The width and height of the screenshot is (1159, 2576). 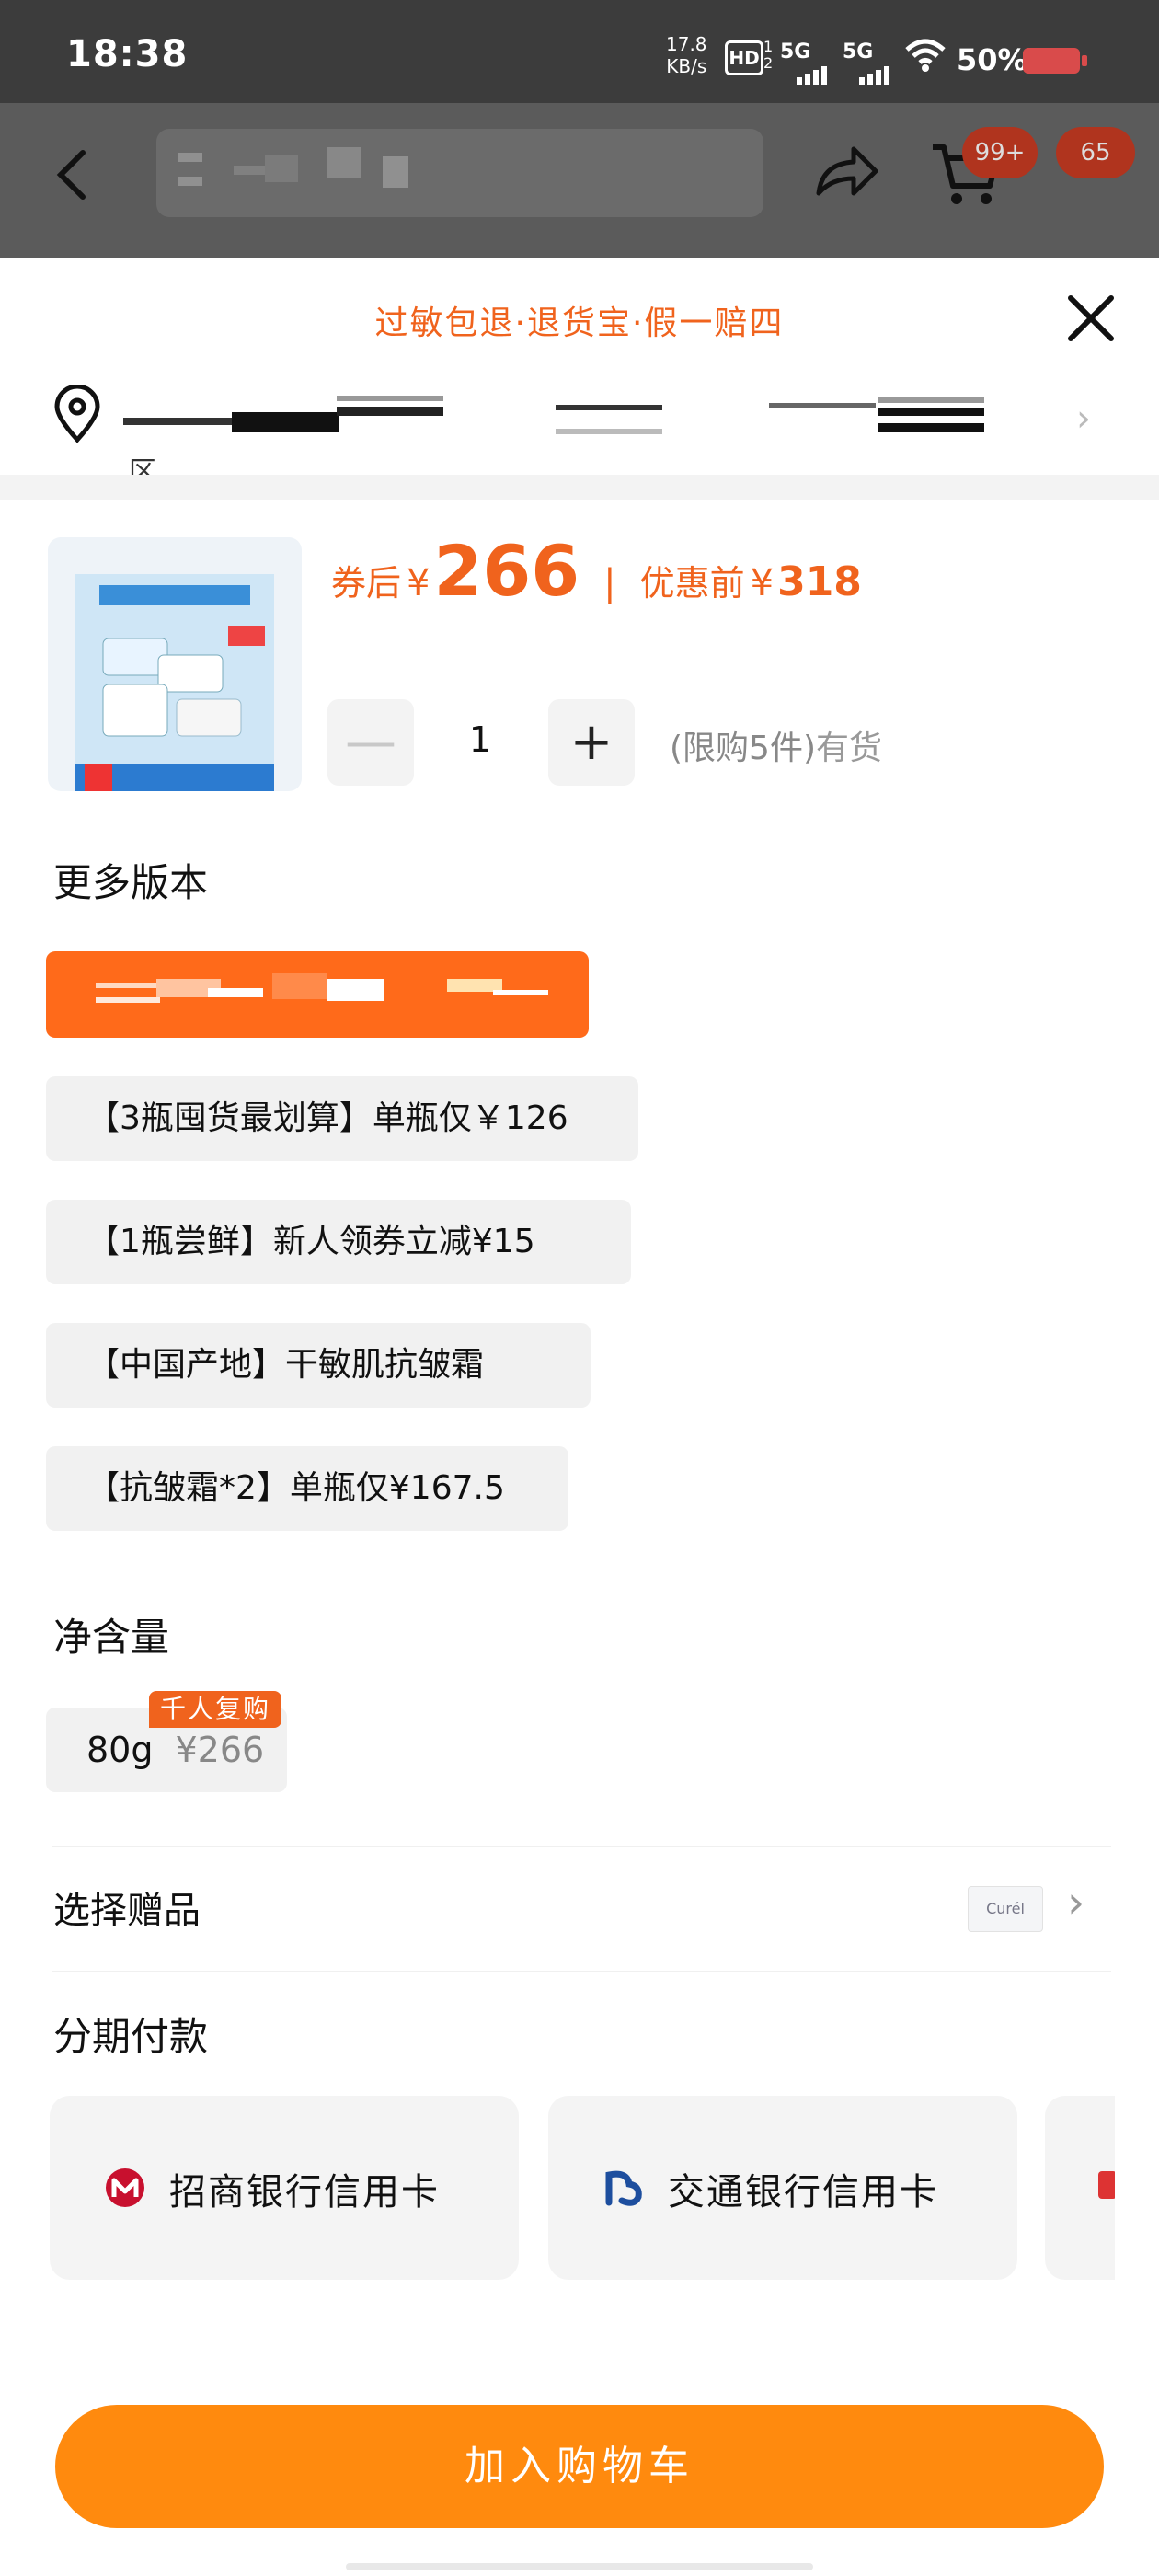 What do you see at coordinates (579, 2566) in the screenshot?
I see `home-indicator` at bounding box center [579, 2566].